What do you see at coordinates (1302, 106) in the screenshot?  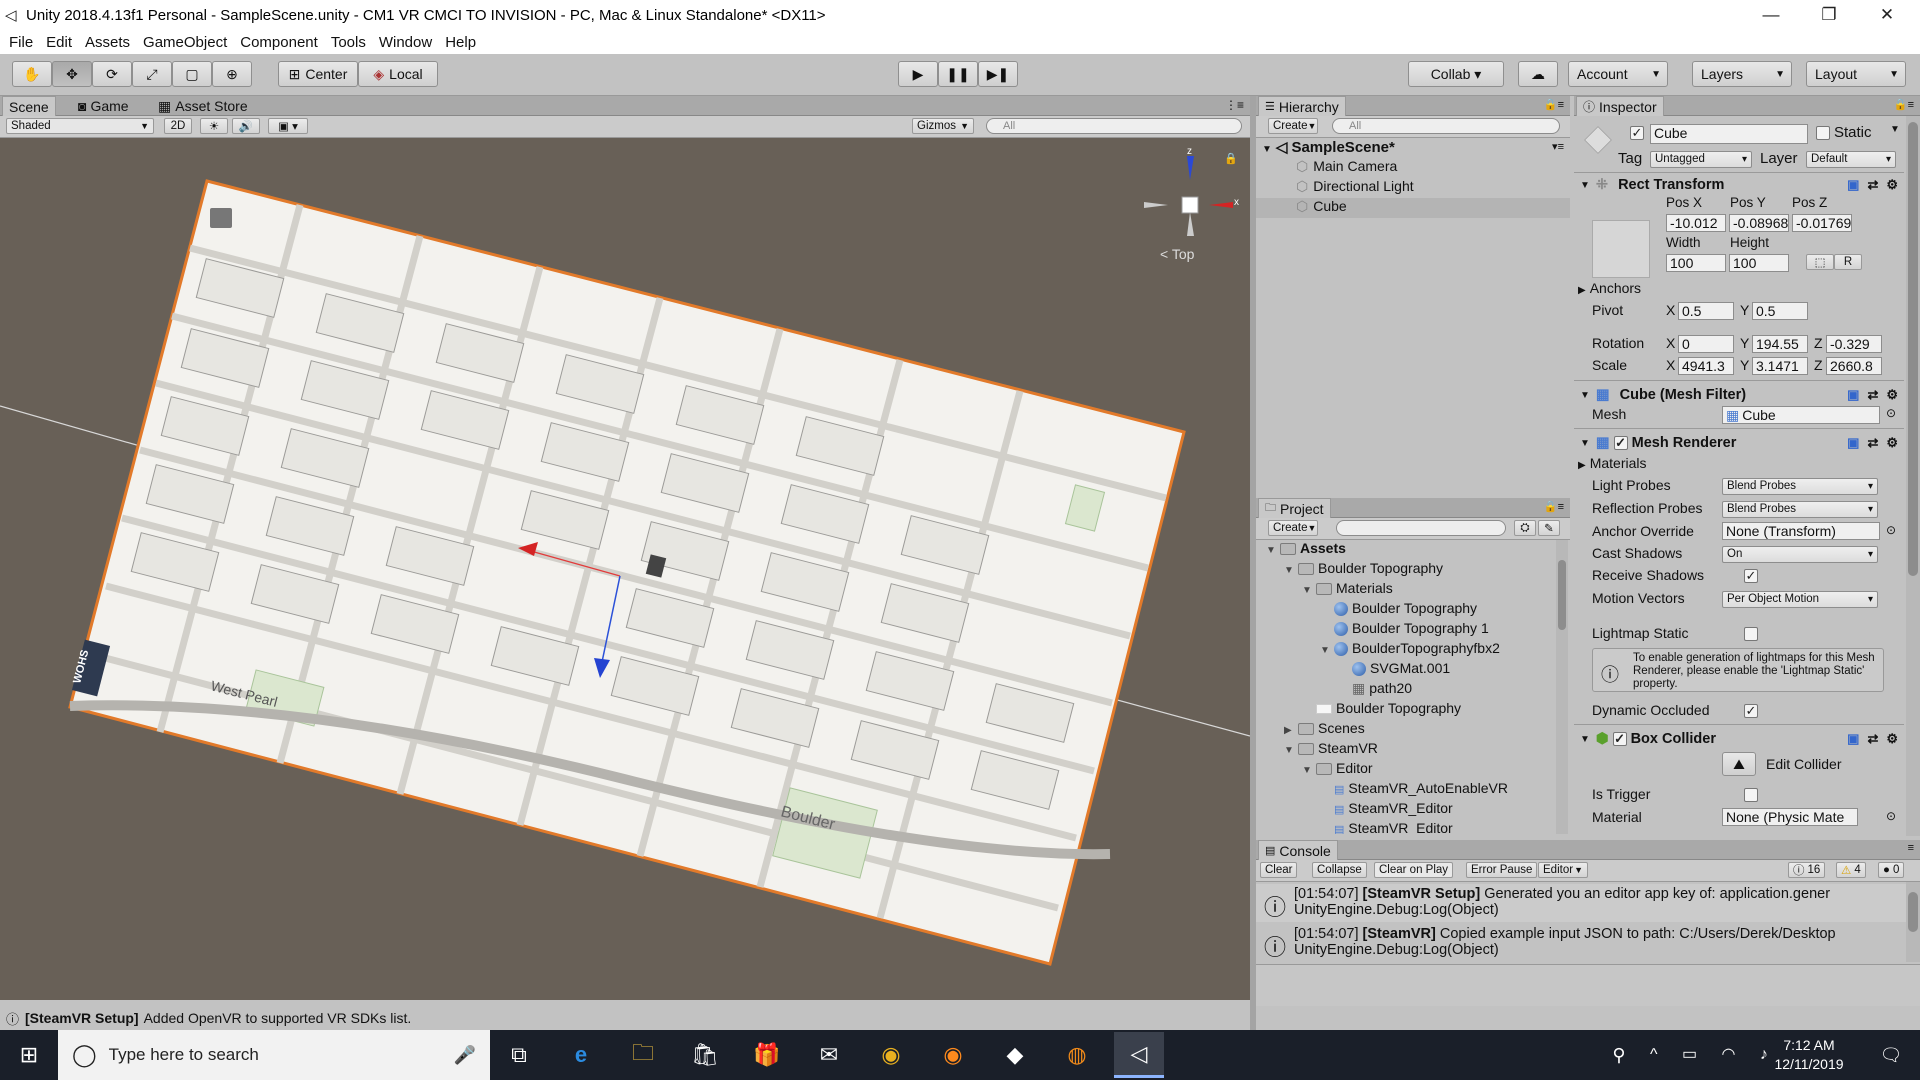 I see `tab-hierarchy: ☰ Hierarchy` at bounding box center [1302, 106].